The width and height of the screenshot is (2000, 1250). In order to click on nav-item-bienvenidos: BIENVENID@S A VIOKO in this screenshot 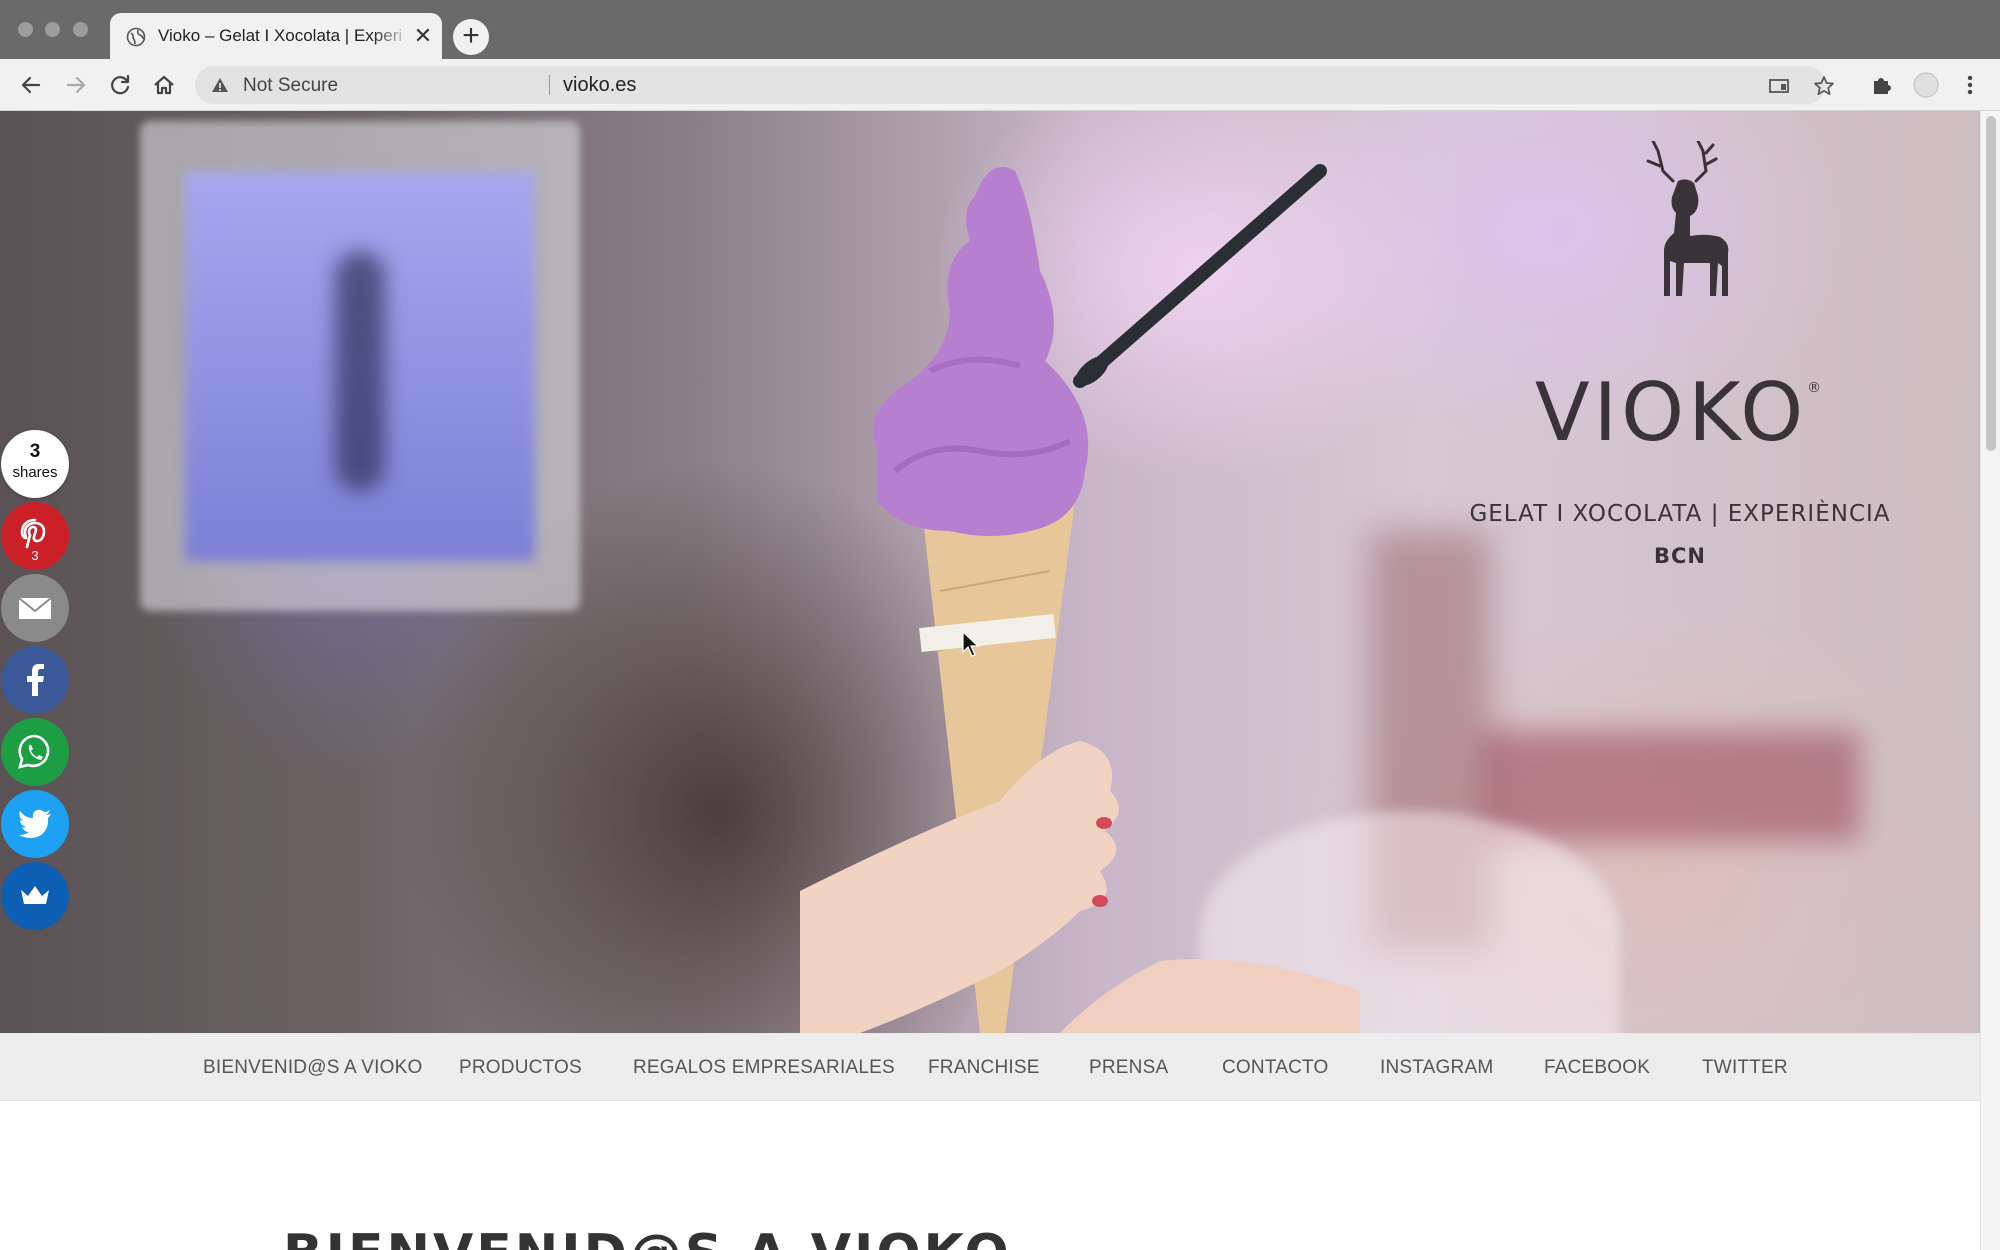, I will do `click(313, 1068)`.